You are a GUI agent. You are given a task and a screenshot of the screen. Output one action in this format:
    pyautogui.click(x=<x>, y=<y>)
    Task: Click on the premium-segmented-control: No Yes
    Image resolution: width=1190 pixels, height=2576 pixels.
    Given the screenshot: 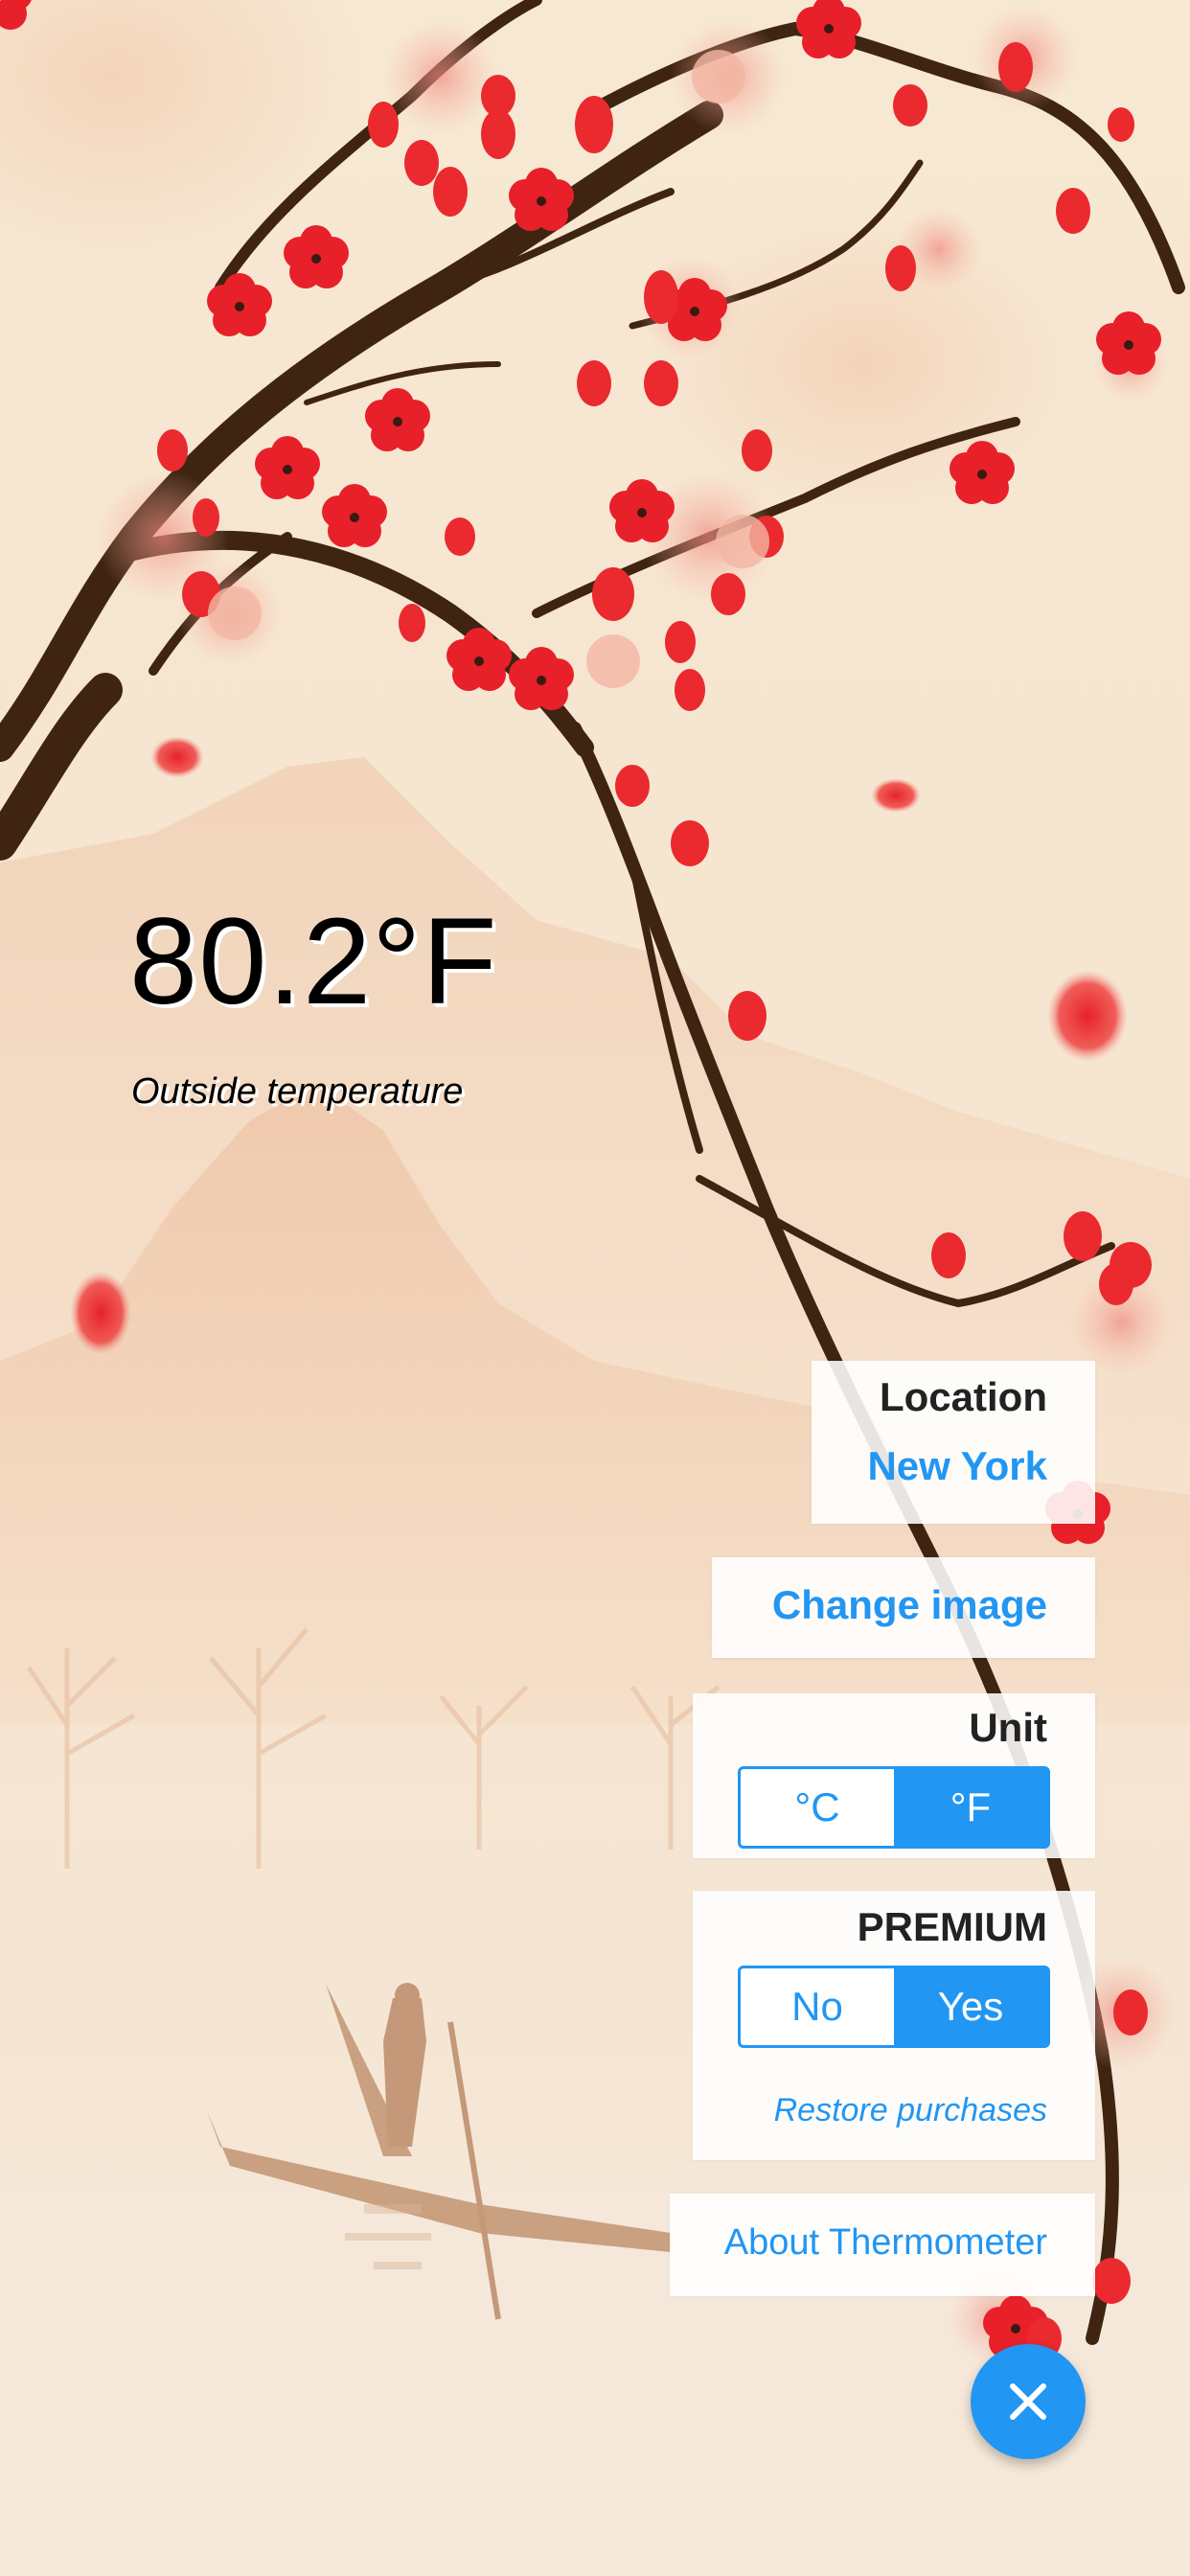 What is the action you would take?
    pyautogui.click(x=894, y=2007)
    